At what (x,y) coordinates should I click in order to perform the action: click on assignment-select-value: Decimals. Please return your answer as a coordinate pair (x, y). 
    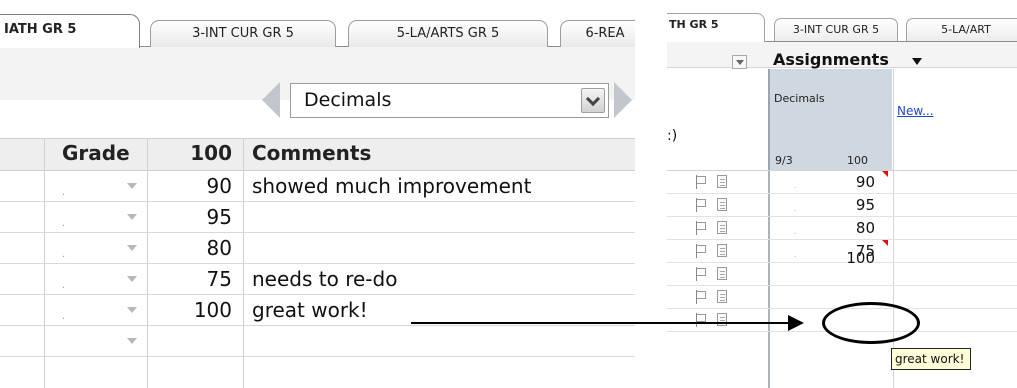
    Looking at the image, I should click on (348, 100).